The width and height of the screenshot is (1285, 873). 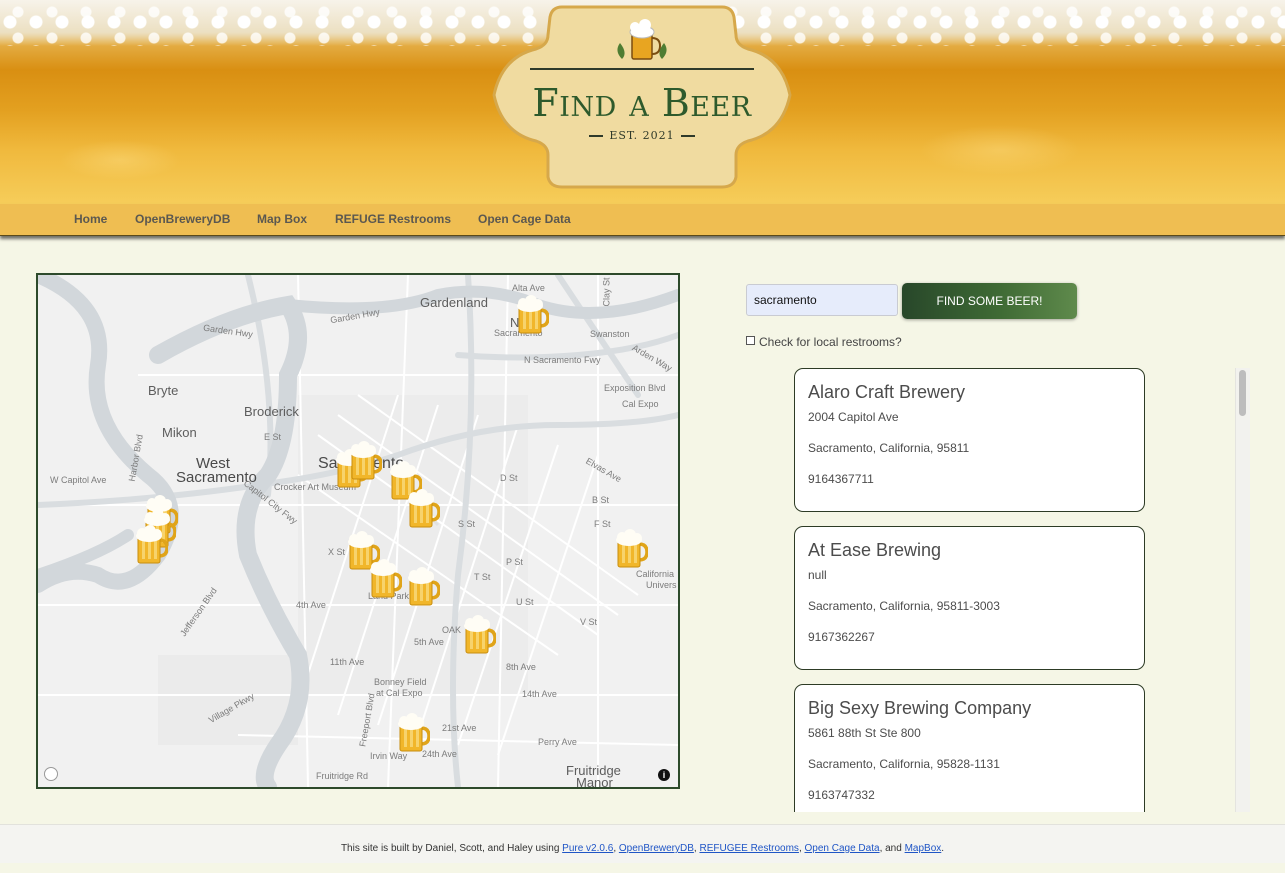 What do you see at coordinates (594, 782) in the screenshot?
I see `map-label: Manor` at bounding box center [594, 782].